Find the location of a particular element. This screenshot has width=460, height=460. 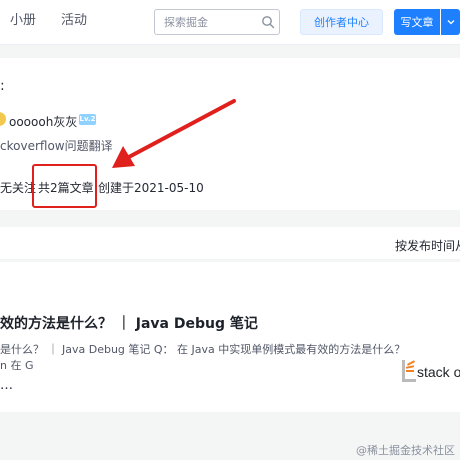

search-input is located at coordinates (210, 22).